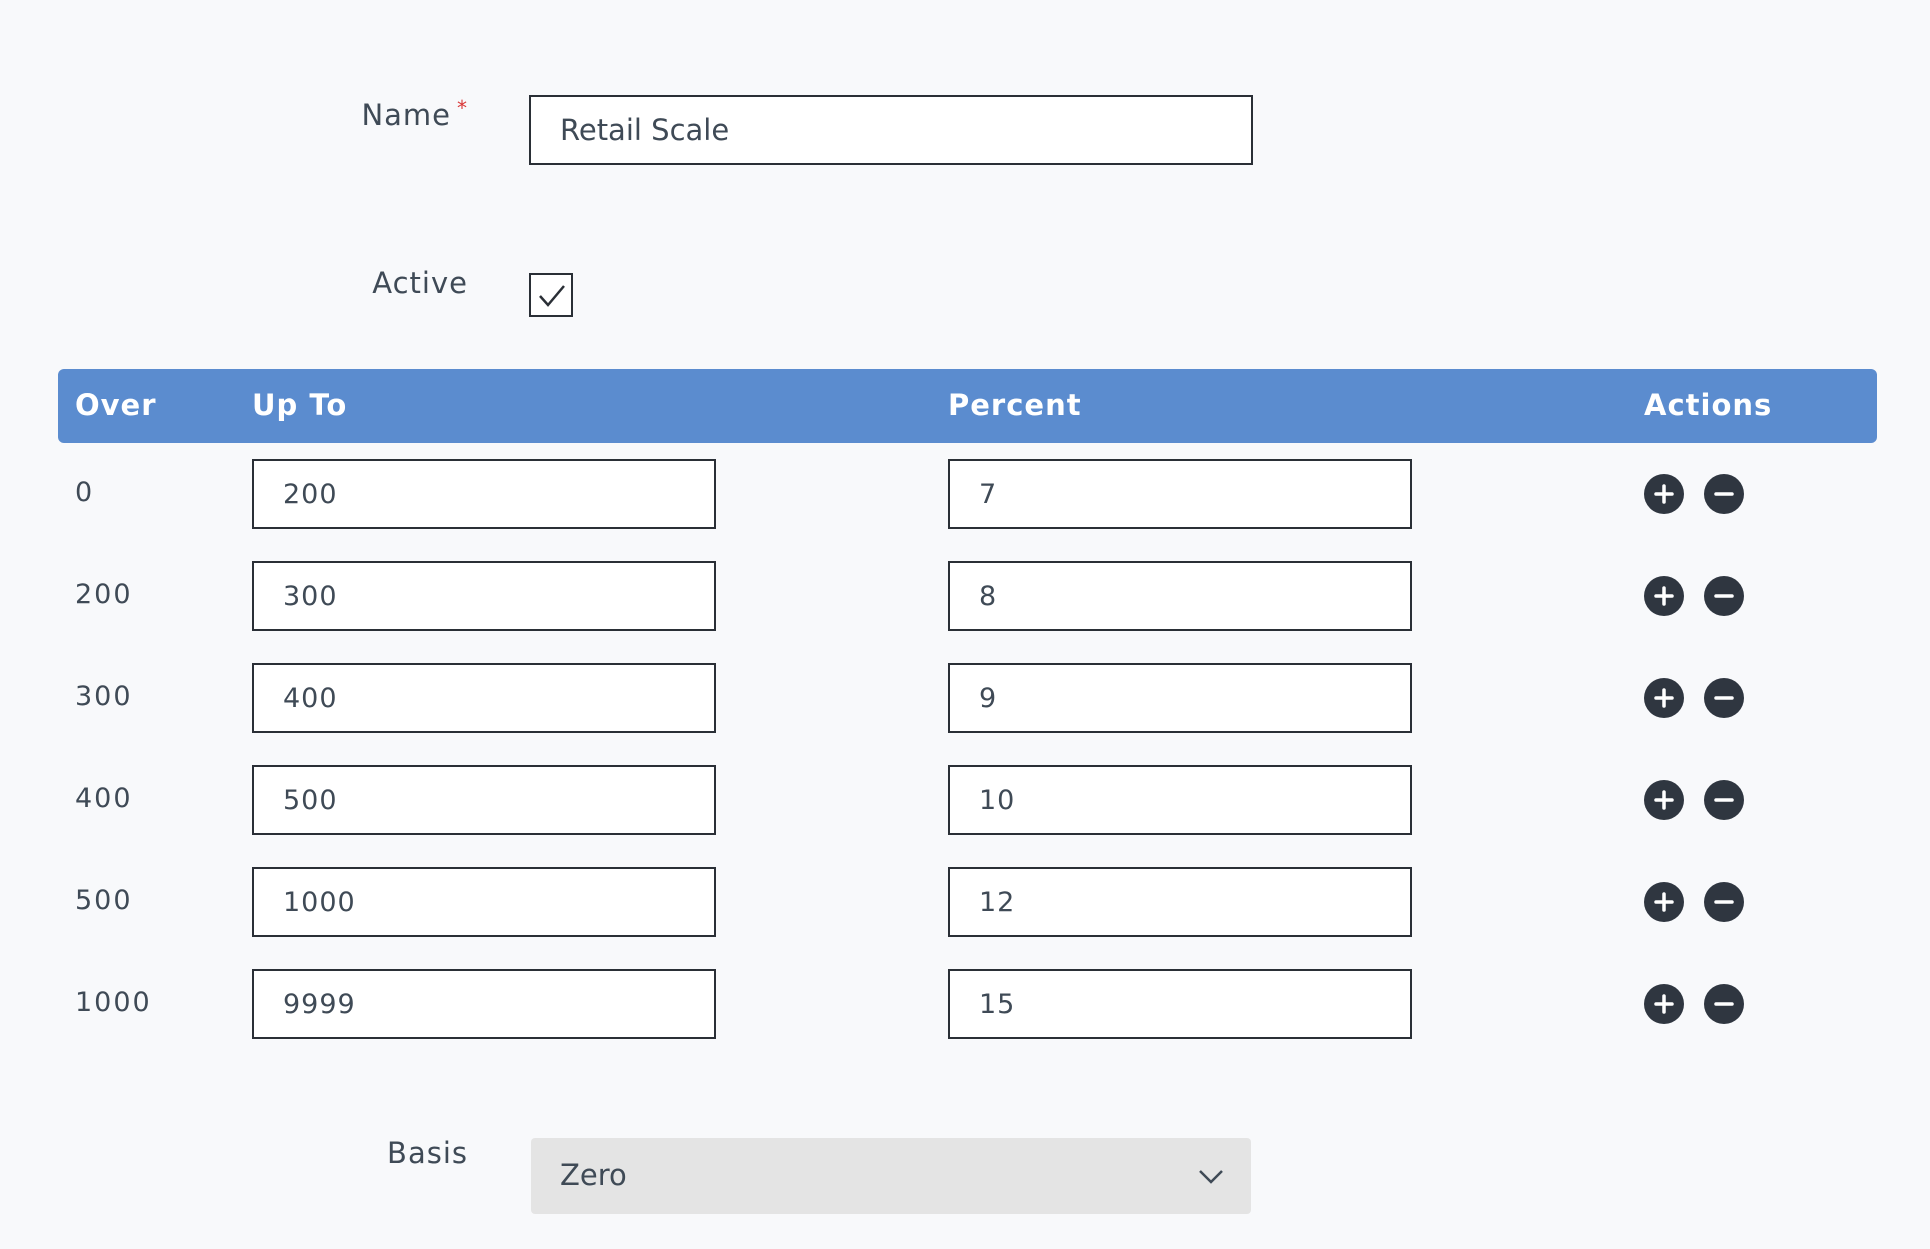 The image size is (1930, 1249). Describe the element at coordinates (891, 130) in the screenshot. I see `name-input` at that location.